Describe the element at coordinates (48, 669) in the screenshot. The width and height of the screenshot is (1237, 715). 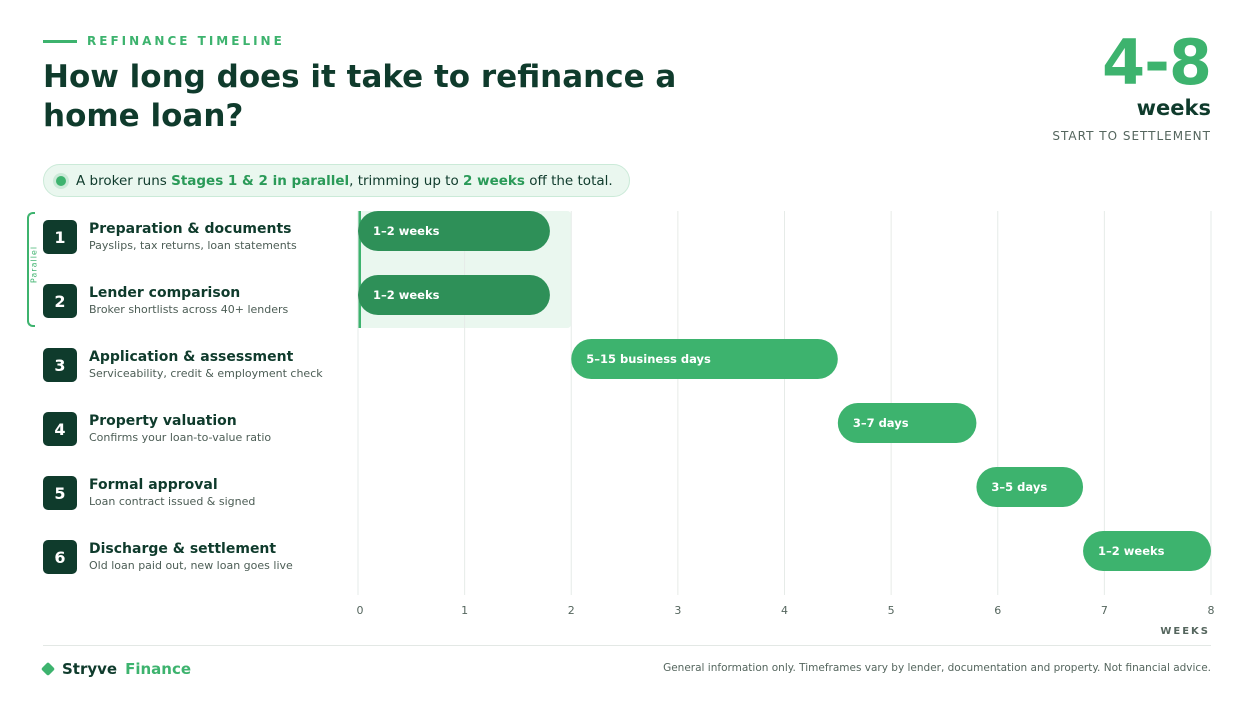
I see `brand-diamond-icon` at that location.